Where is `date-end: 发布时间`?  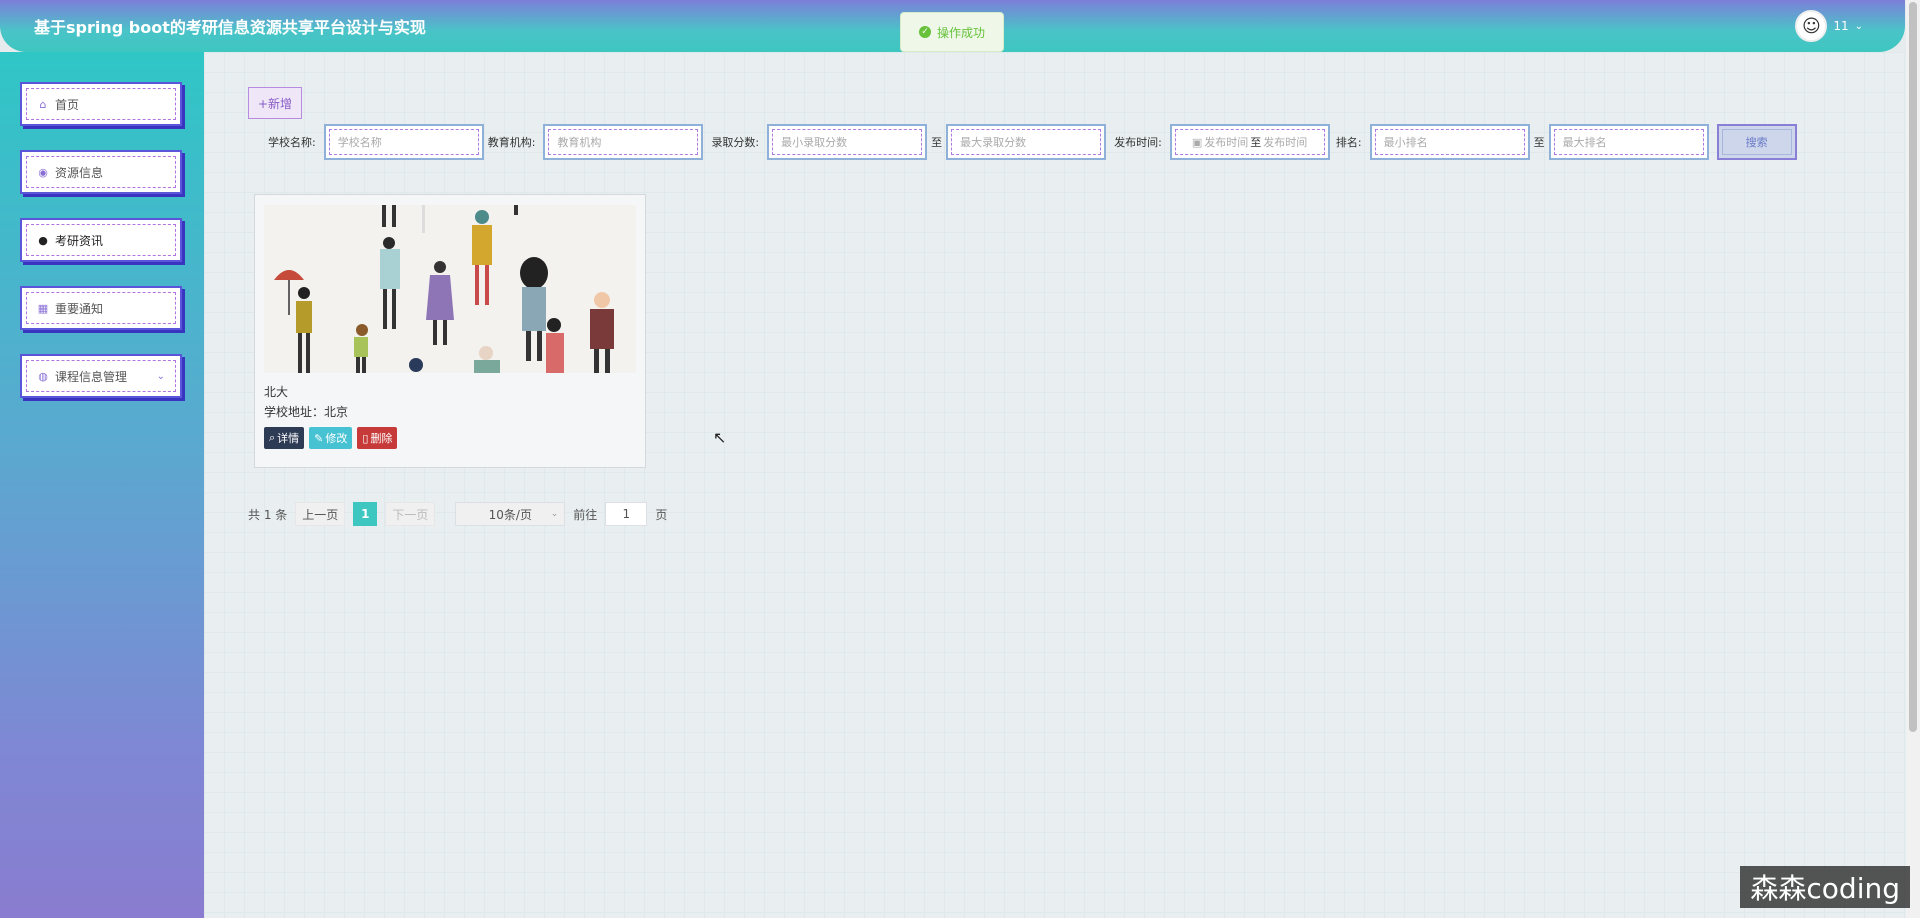 date-end: 发布时间 is located at coordinates (1285, 142).